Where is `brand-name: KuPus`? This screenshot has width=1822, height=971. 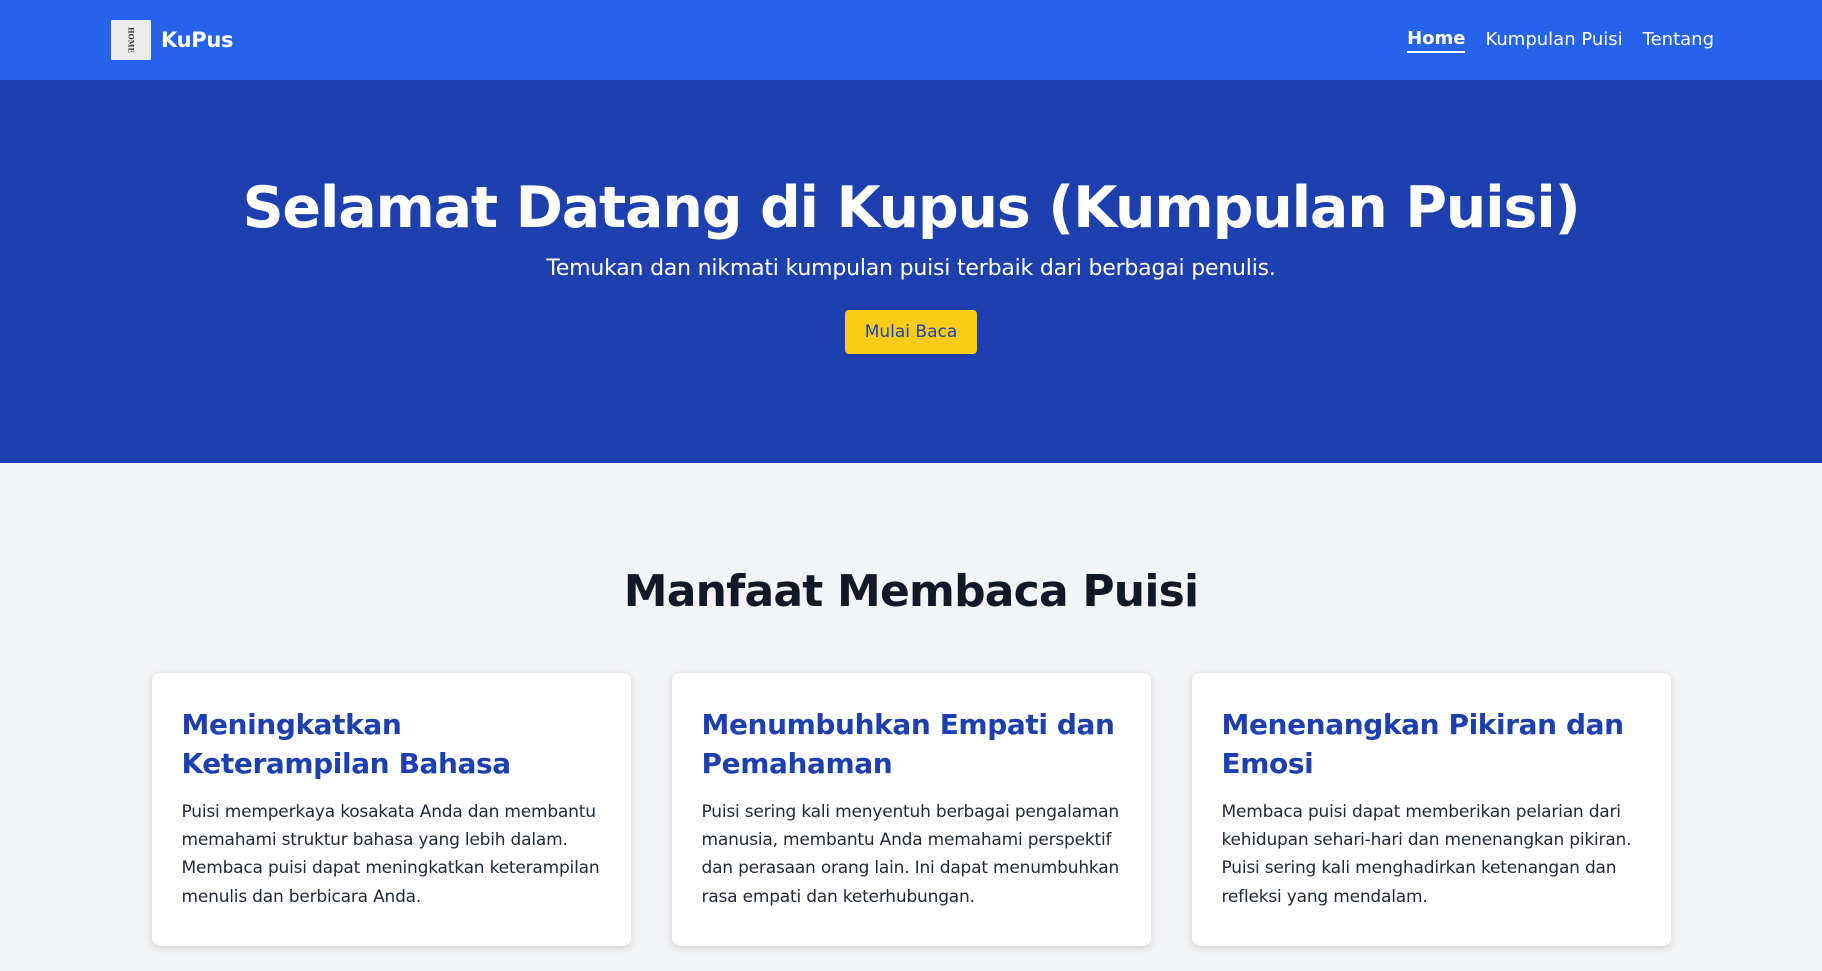 brand-name: KuPus is located at coordinates (197, 40).